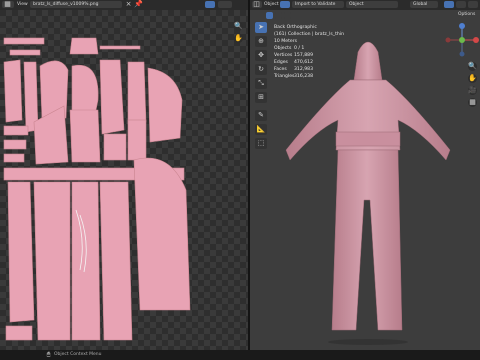 The height and width of the screenshot is (360, 480). Describe the element at coordinates (66, 4) in the screenshot. I see `image-name-text: bratz_ls_diffuse_v1009%.png` at that location.